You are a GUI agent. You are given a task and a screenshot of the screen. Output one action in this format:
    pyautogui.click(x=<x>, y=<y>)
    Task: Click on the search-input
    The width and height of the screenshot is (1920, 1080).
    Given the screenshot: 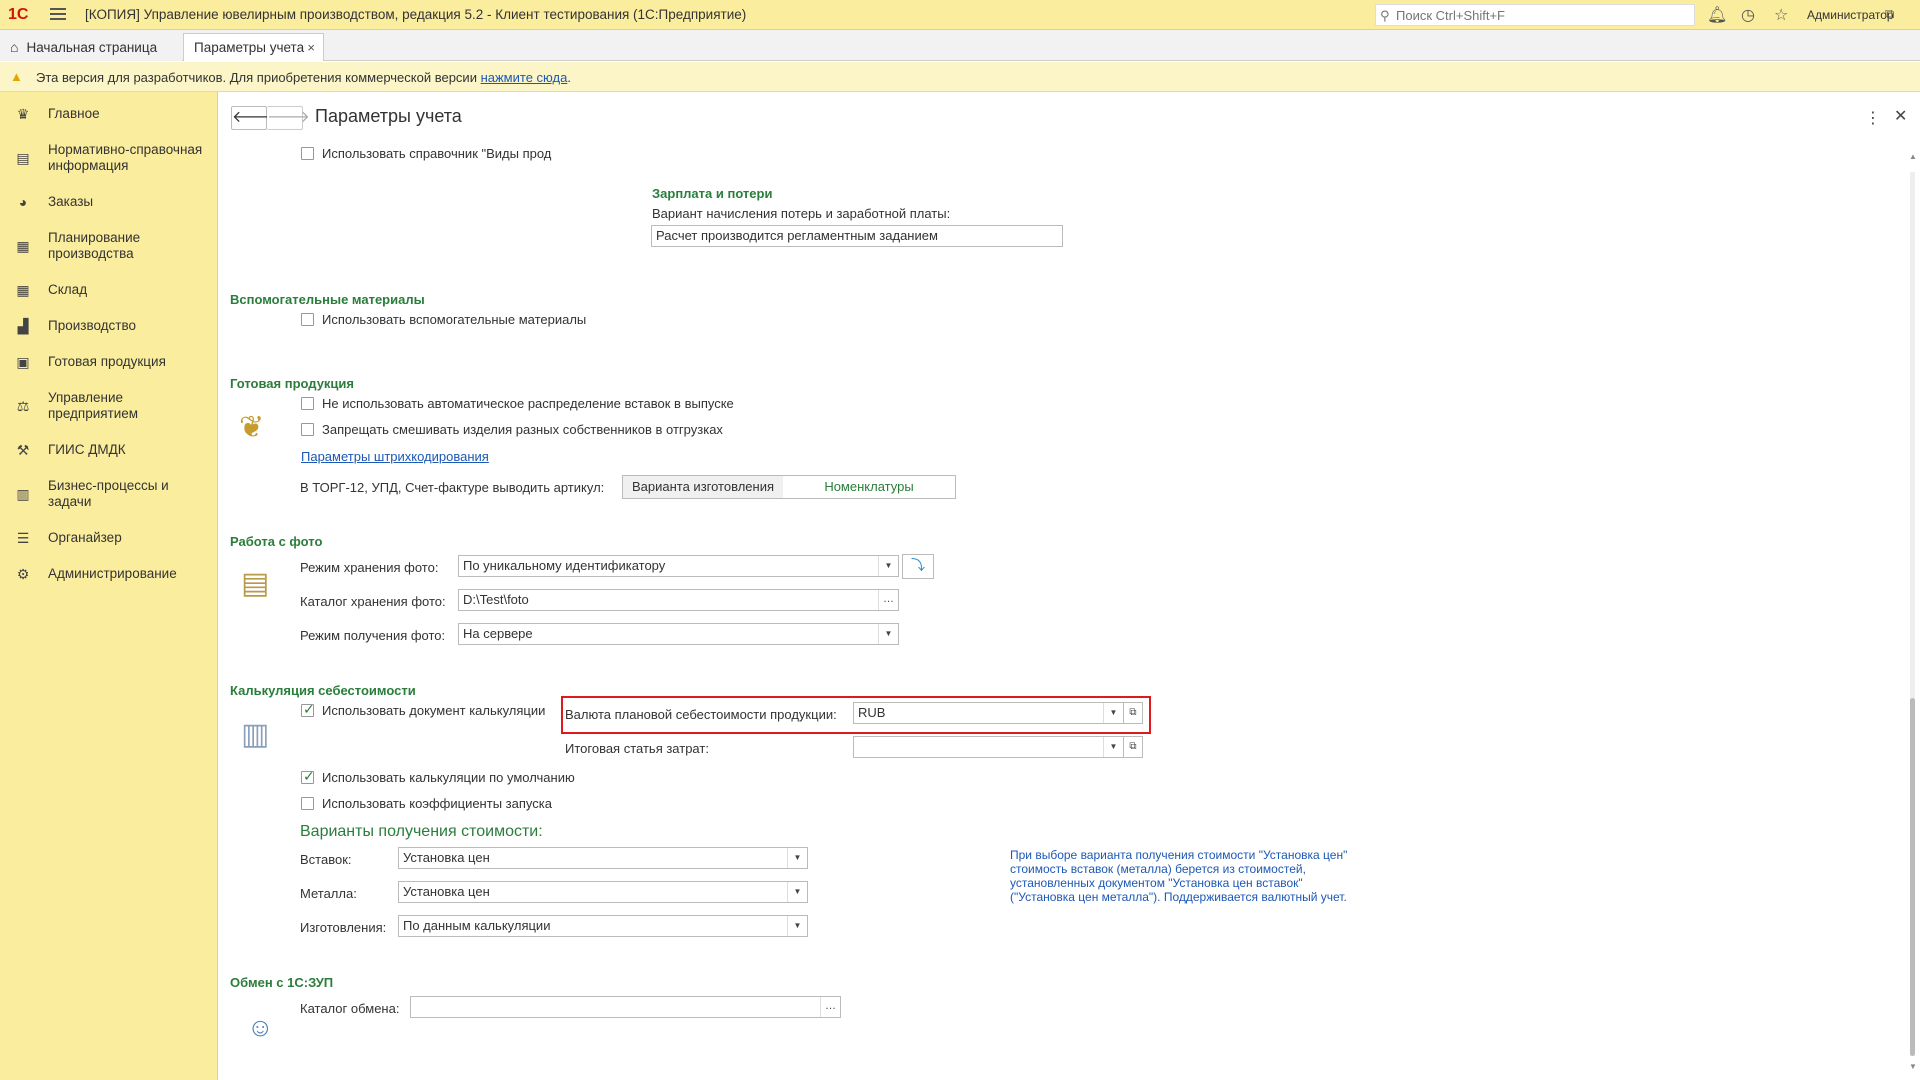 What is the action you would take?
    pyautogui.click(x=1541, y=15)
    